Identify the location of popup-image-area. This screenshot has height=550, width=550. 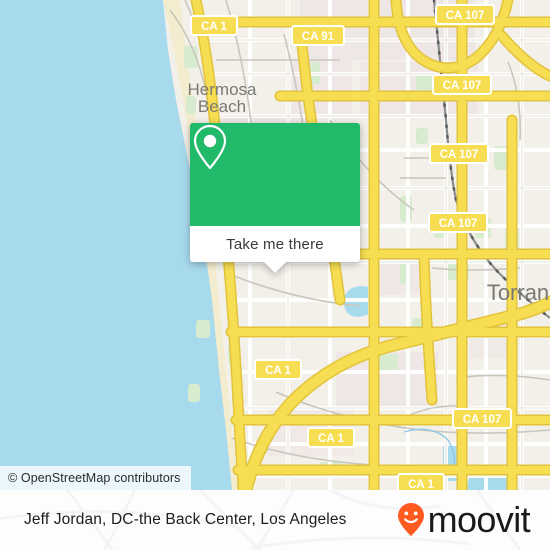
(275, 174).